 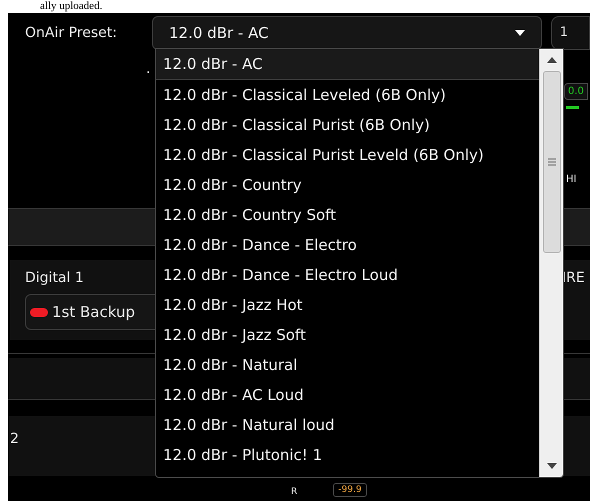 I want to click on channel-number: 2, so click(x=14, y=439).